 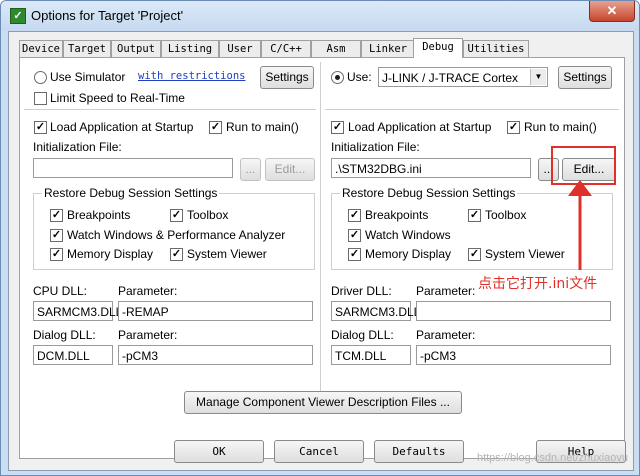 I want to click on limit-speed-label: Limit Speed to Real-Time, so click(x=117, y=98).